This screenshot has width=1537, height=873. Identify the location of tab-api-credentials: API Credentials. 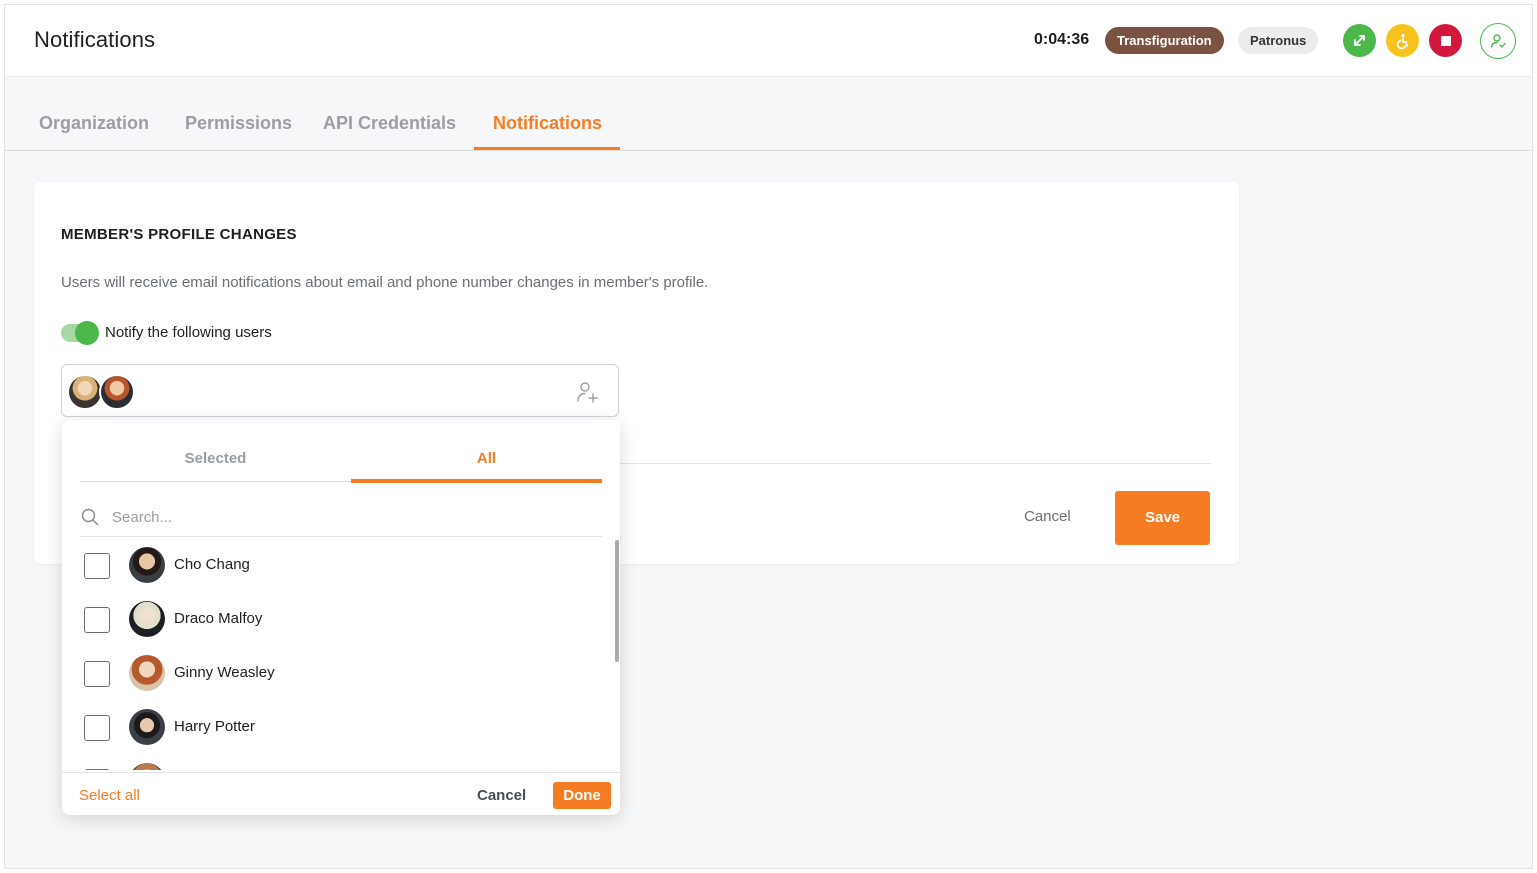
(389, 123).